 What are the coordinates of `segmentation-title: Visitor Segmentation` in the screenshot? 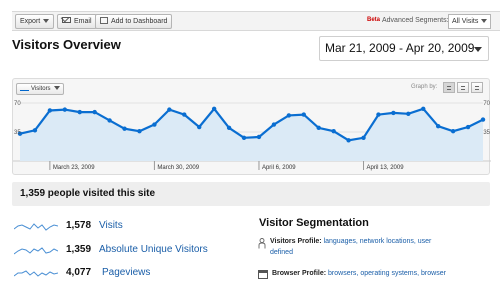 It's located at (314, 223).